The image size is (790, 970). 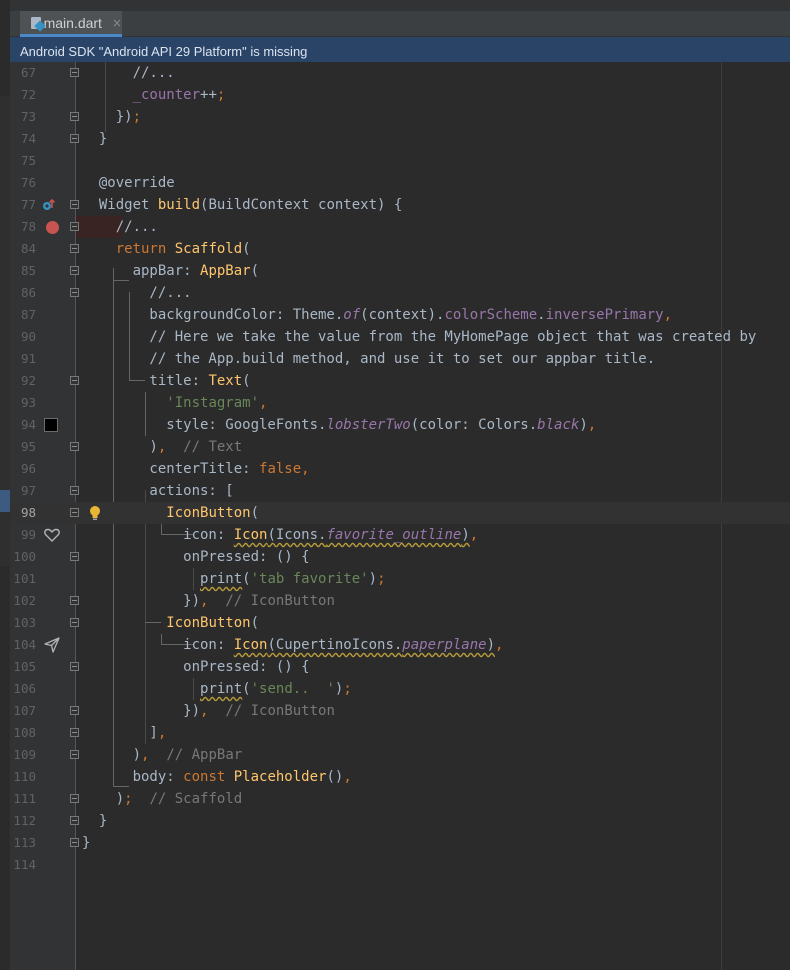 What do you see at coordinates (400, 381) in the screenshot?
I see `code-line: 92 title: Text(` at bounding box center [400, 381].